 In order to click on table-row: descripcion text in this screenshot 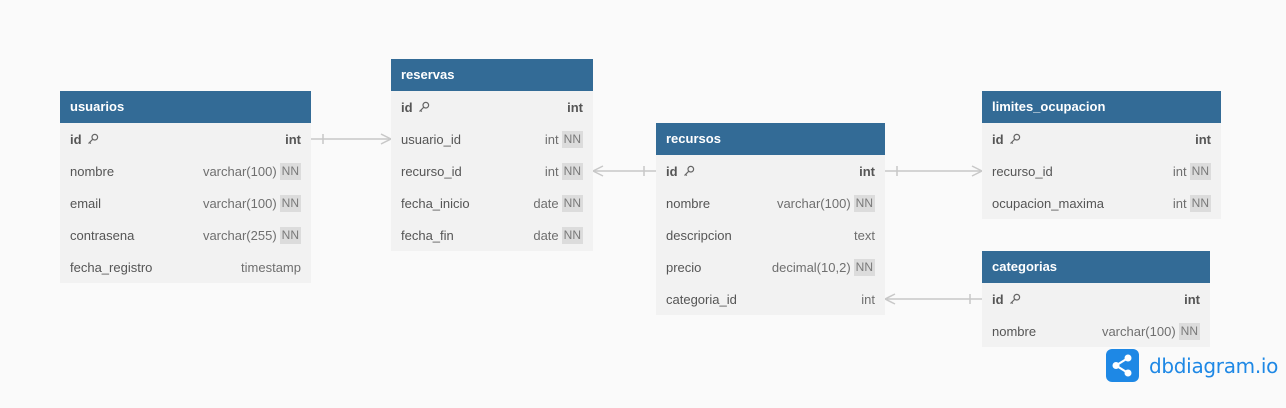, I will do `click(770, 235)`.